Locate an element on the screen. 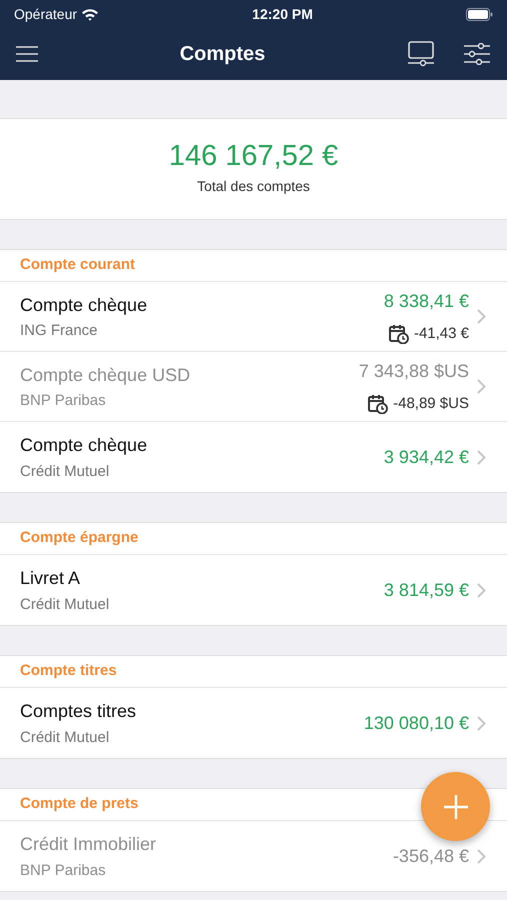  bank-name: ING France is located at coordinates (59, 330).